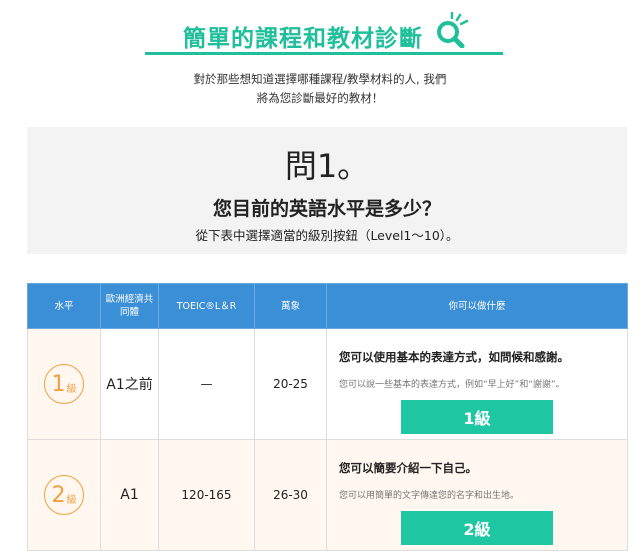 This screenshot has height=551, width=640. I want to click on intro-text: 對於那些想知道選擇哪種課程/教學材料的人, 我們 將為您診斷最好的教材！, so click(320, 89).